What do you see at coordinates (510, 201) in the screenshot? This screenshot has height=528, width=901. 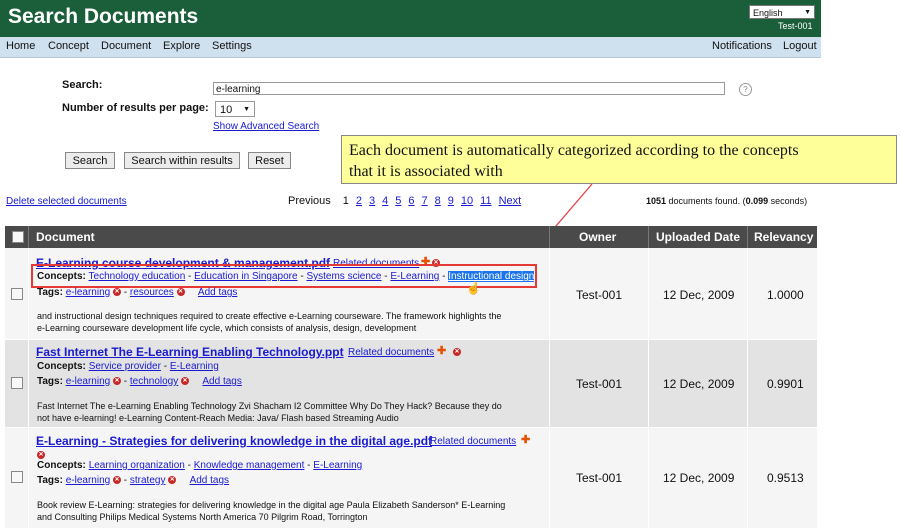 I see `pager-next: Next` at bounding box center [510, 201].